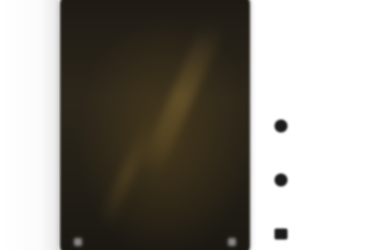  What do you see at coordinates (232, 242) in the screenshot?
I see `fullscreen-icon` at bounding box center [232, 242].